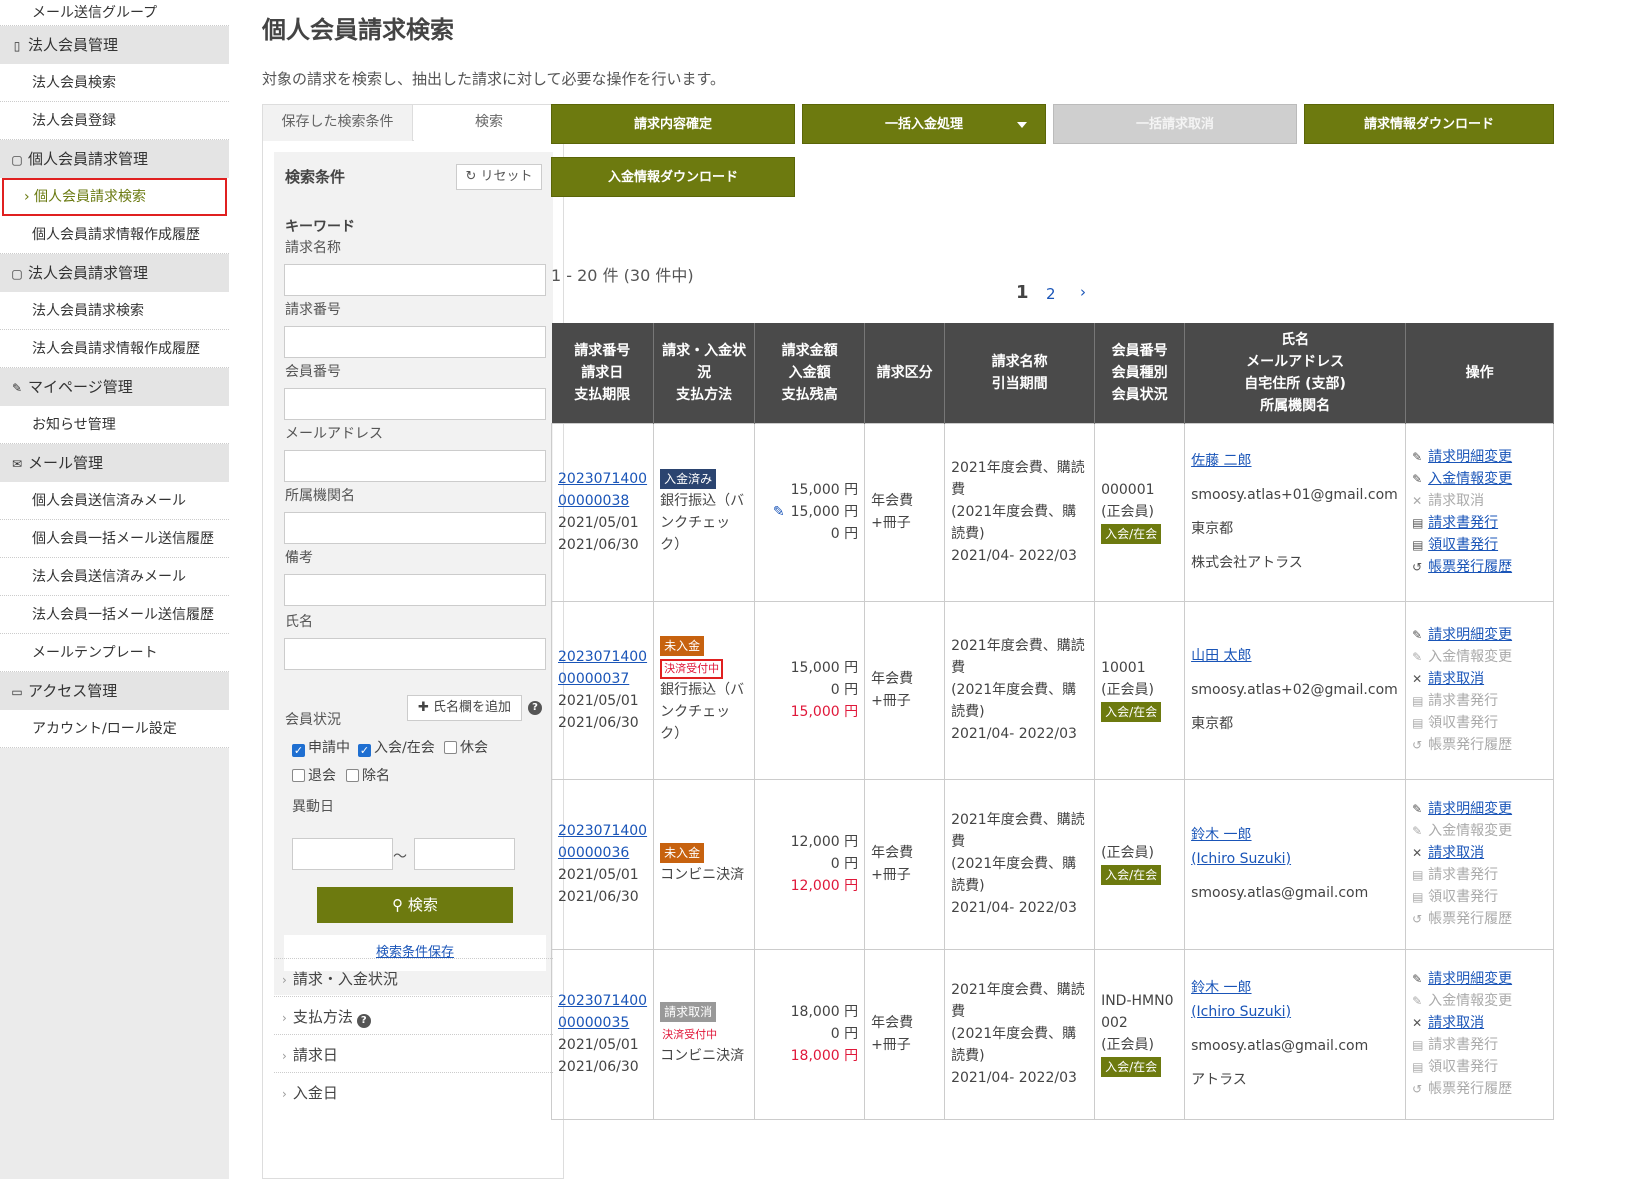  What do you see at coordinates (114, 539) in the screenshot?
I see `sidebar-item-14: 個人会員一括メール送信履歴` at bounding box center [114, 539].